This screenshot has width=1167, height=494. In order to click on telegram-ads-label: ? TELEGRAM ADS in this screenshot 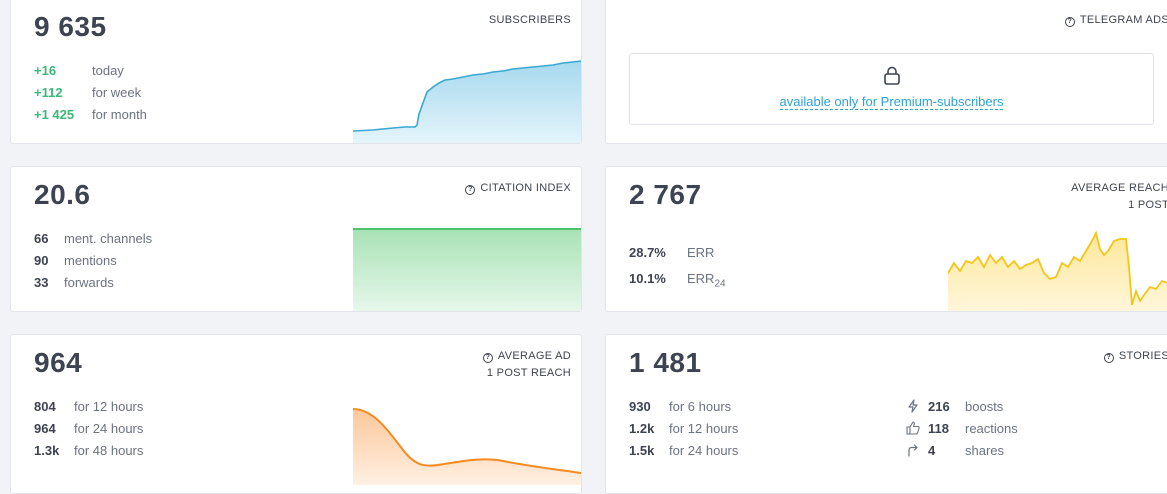, I will do `click(1115, 20)`.